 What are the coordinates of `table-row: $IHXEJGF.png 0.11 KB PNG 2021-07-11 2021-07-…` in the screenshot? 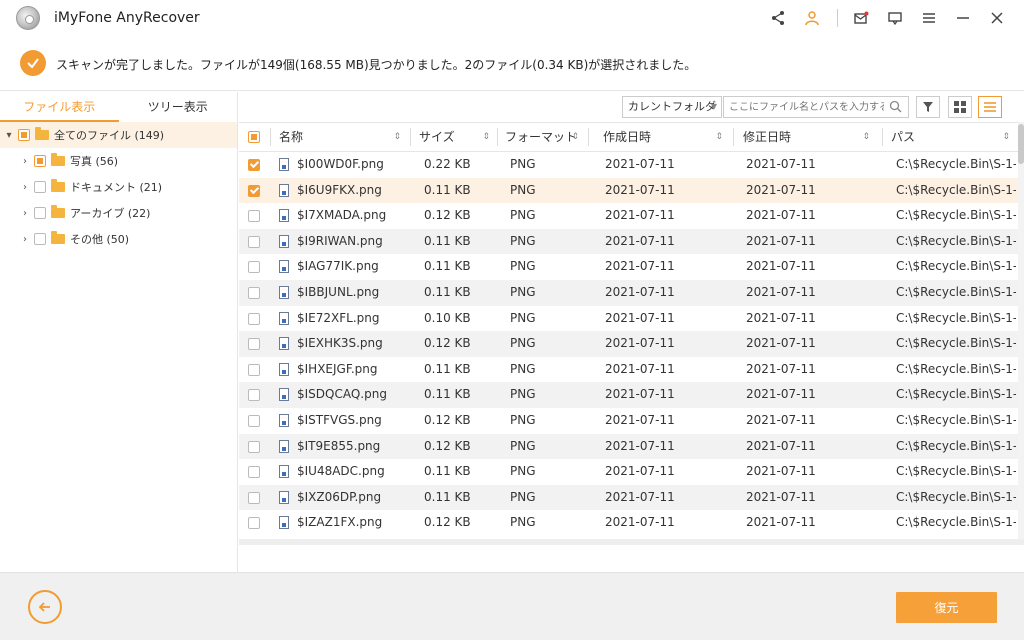 It's located at (628, 370).